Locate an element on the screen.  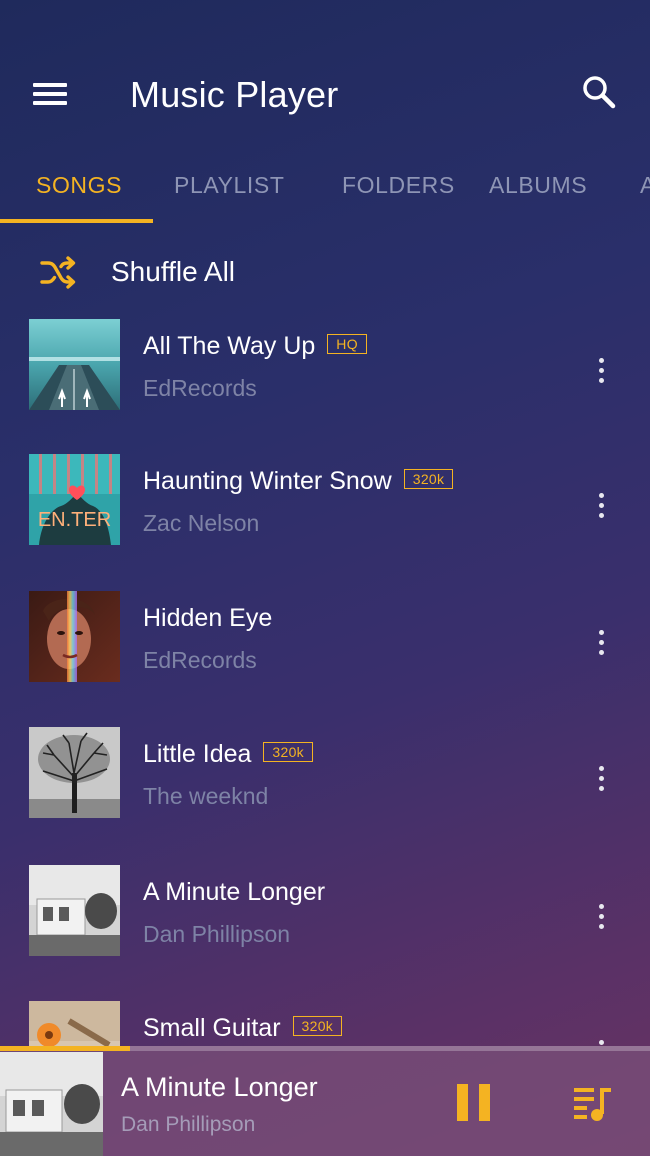
song-item: A Minute Longer Dan Phillipson is located at coordinates (325, 913).